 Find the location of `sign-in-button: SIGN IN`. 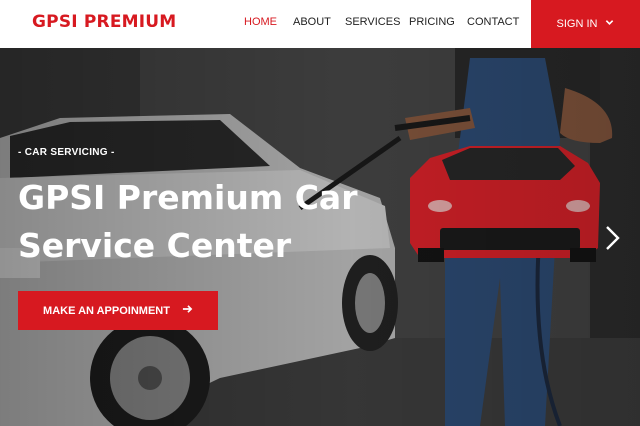

sign-in-button: SIGN IN is located at coordinates (585, 24).